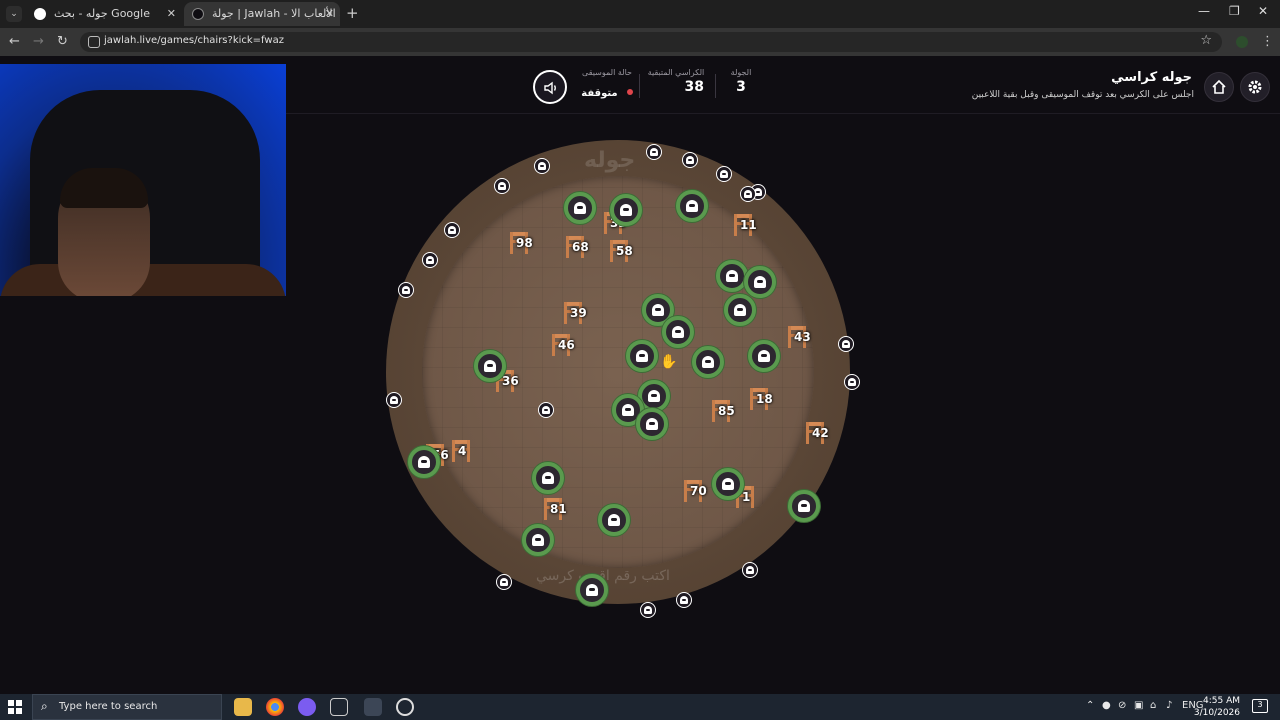  I want to click on app-window-icon, so click(339, 707).